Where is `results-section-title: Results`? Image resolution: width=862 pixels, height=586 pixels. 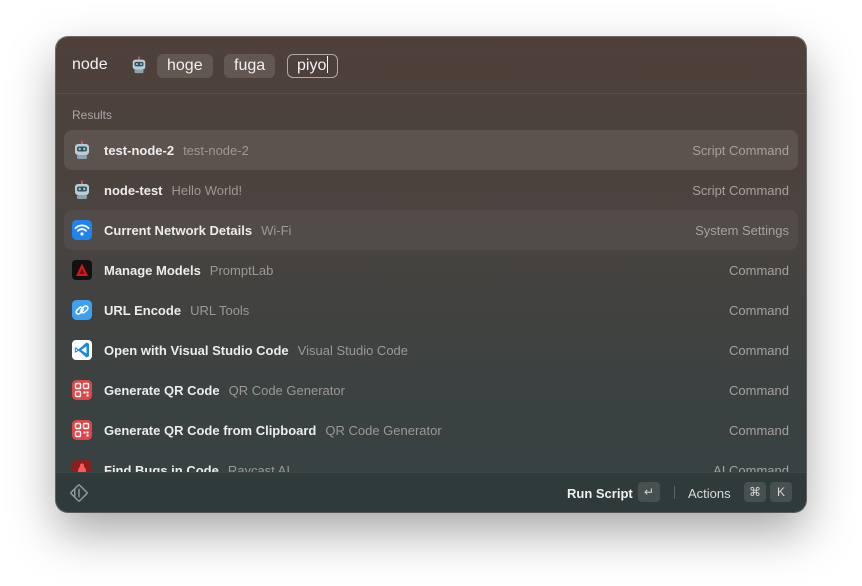 results-section-title: Results is located at coordinates (92, 115).